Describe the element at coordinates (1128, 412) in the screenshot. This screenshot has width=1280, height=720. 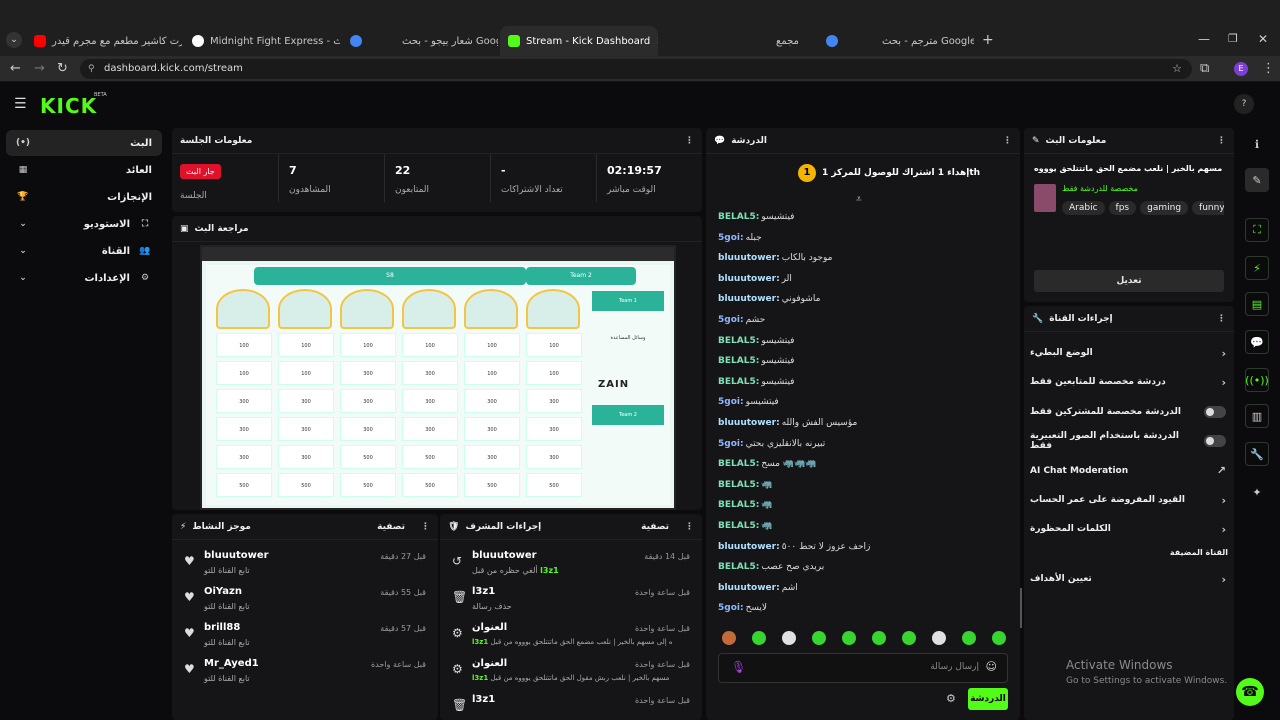
I see `channel-action-row: الدردشة مخصصة للمشتركين فقط` at that location.